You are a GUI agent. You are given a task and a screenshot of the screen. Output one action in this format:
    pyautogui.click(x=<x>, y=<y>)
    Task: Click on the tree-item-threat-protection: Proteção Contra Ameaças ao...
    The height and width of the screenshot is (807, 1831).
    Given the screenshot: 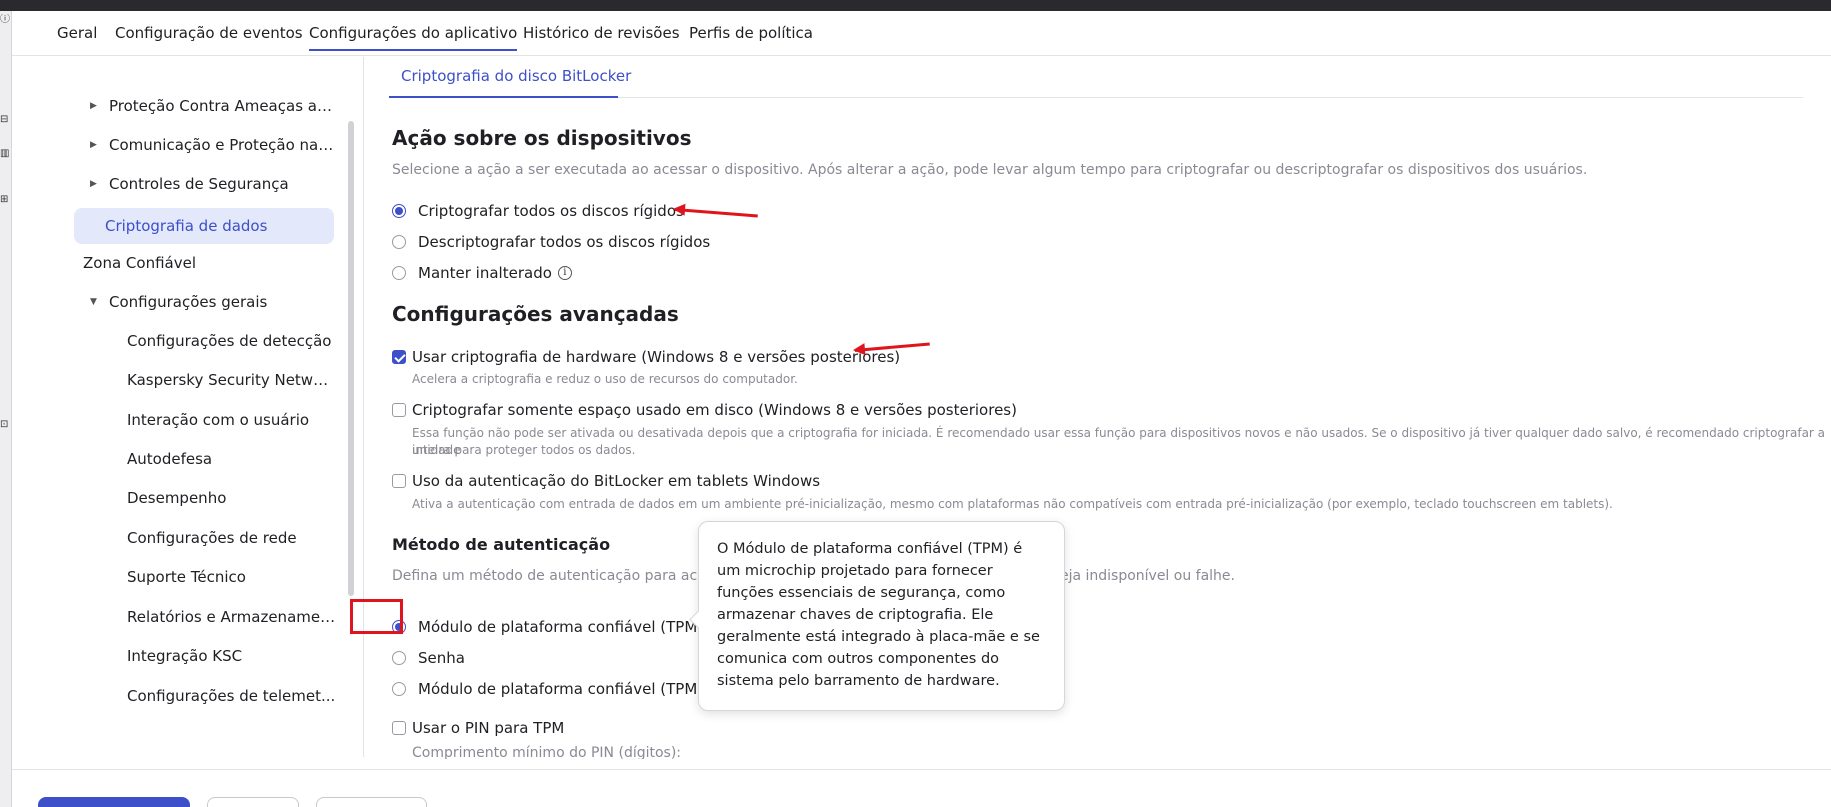 What is the action you would take?
    pyautogui.click(x=221, y=106)
    